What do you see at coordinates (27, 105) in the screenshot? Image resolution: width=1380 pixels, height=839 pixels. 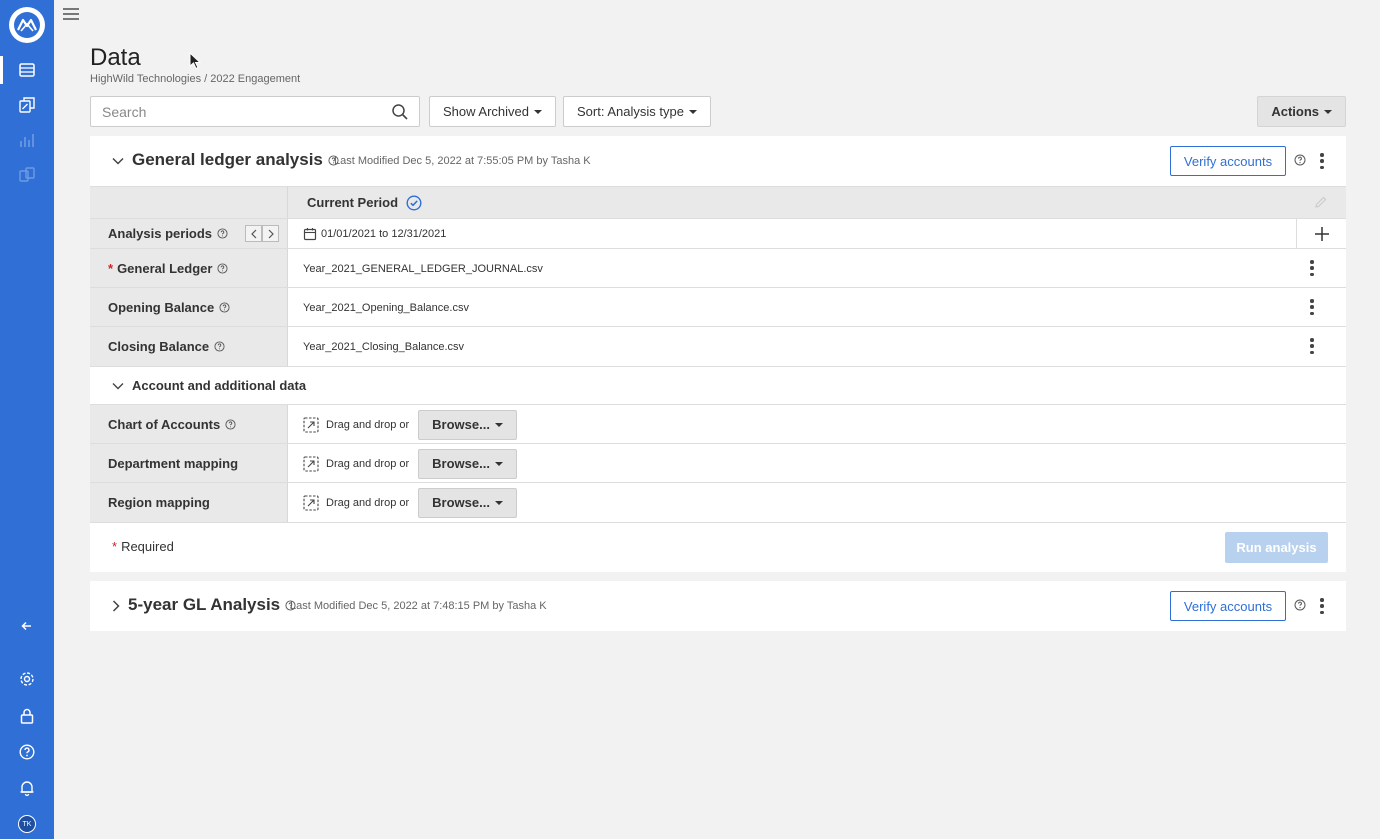 I see `sidebar-item-documents` at bounding box center [27, 105].